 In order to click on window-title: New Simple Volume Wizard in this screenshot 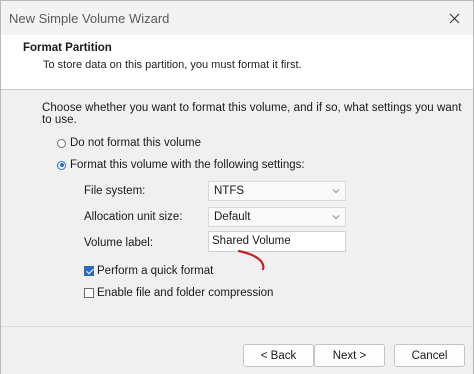, I will do `click(89, 18)`.